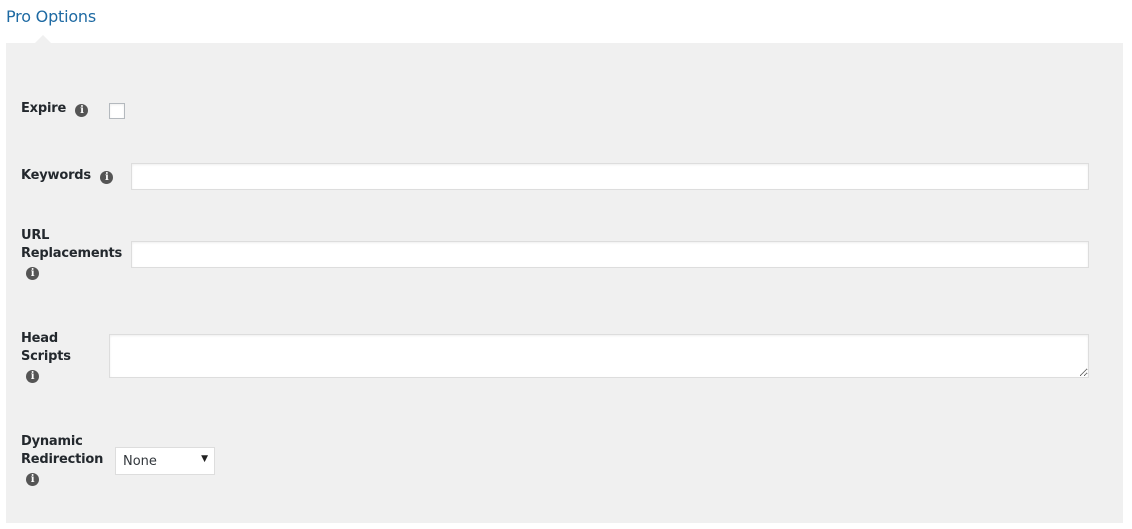 This screenshot has width=1132, height=529. I want to click on expire-checkbox, so click(117, 111).